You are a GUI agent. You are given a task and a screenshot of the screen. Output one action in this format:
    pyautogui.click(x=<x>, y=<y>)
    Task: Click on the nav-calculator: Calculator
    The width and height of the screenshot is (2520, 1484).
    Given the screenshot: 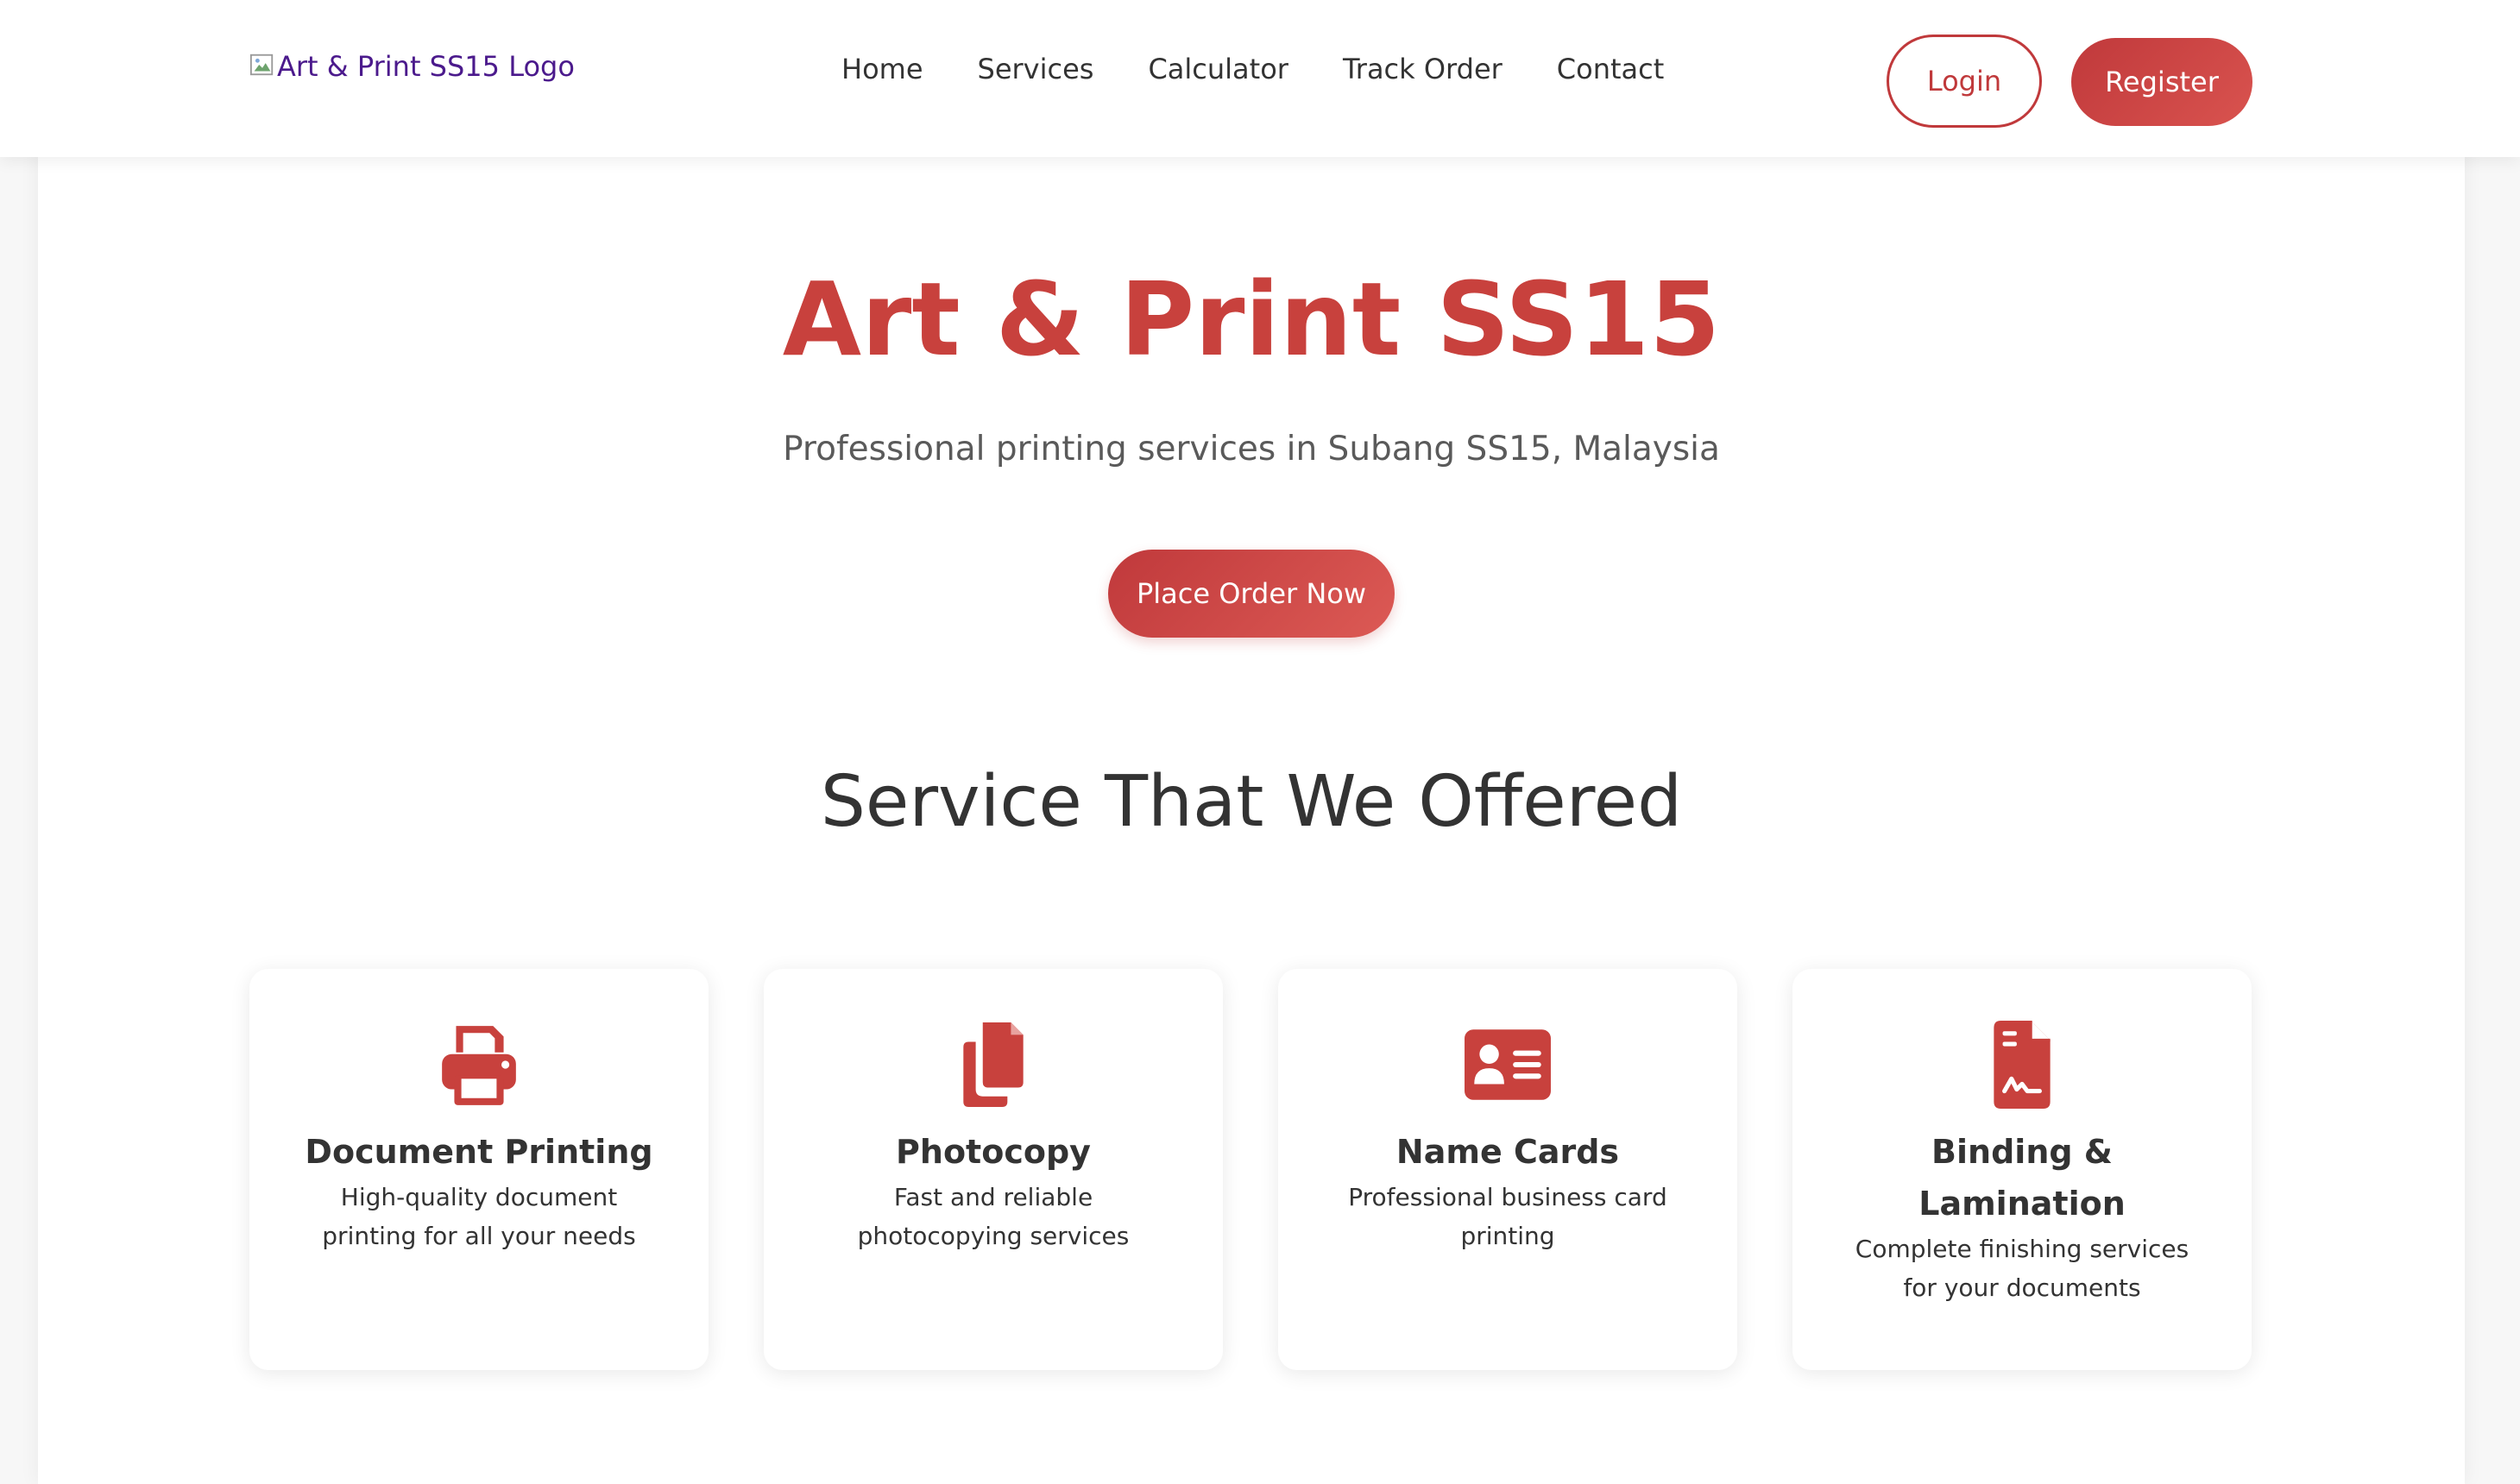 What is the action you would take?
    pyautogui.click(x=1218, y=69)
    